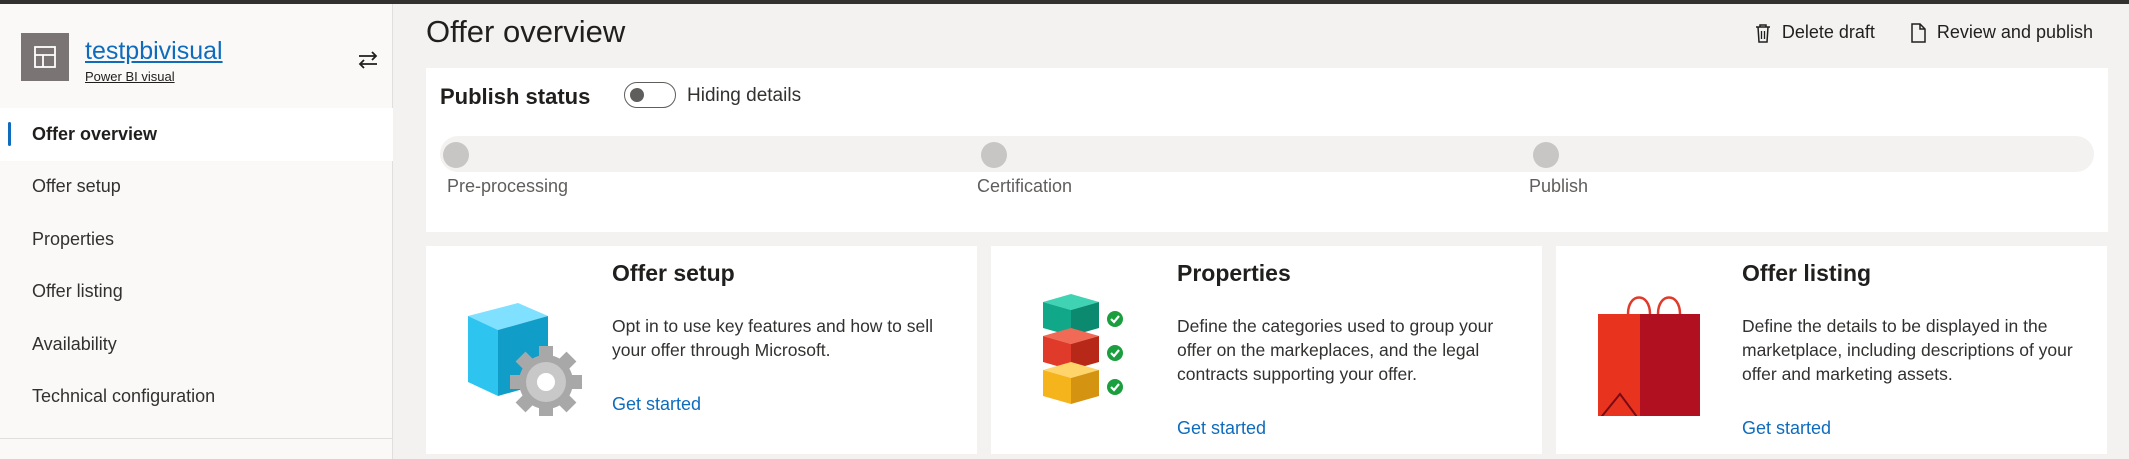 This screenshot has width=2129, height=459. Describe the element at coordinates (508, 186) in the screenshot. I see `step-label-pre-processing: Pre-processing` at that location.